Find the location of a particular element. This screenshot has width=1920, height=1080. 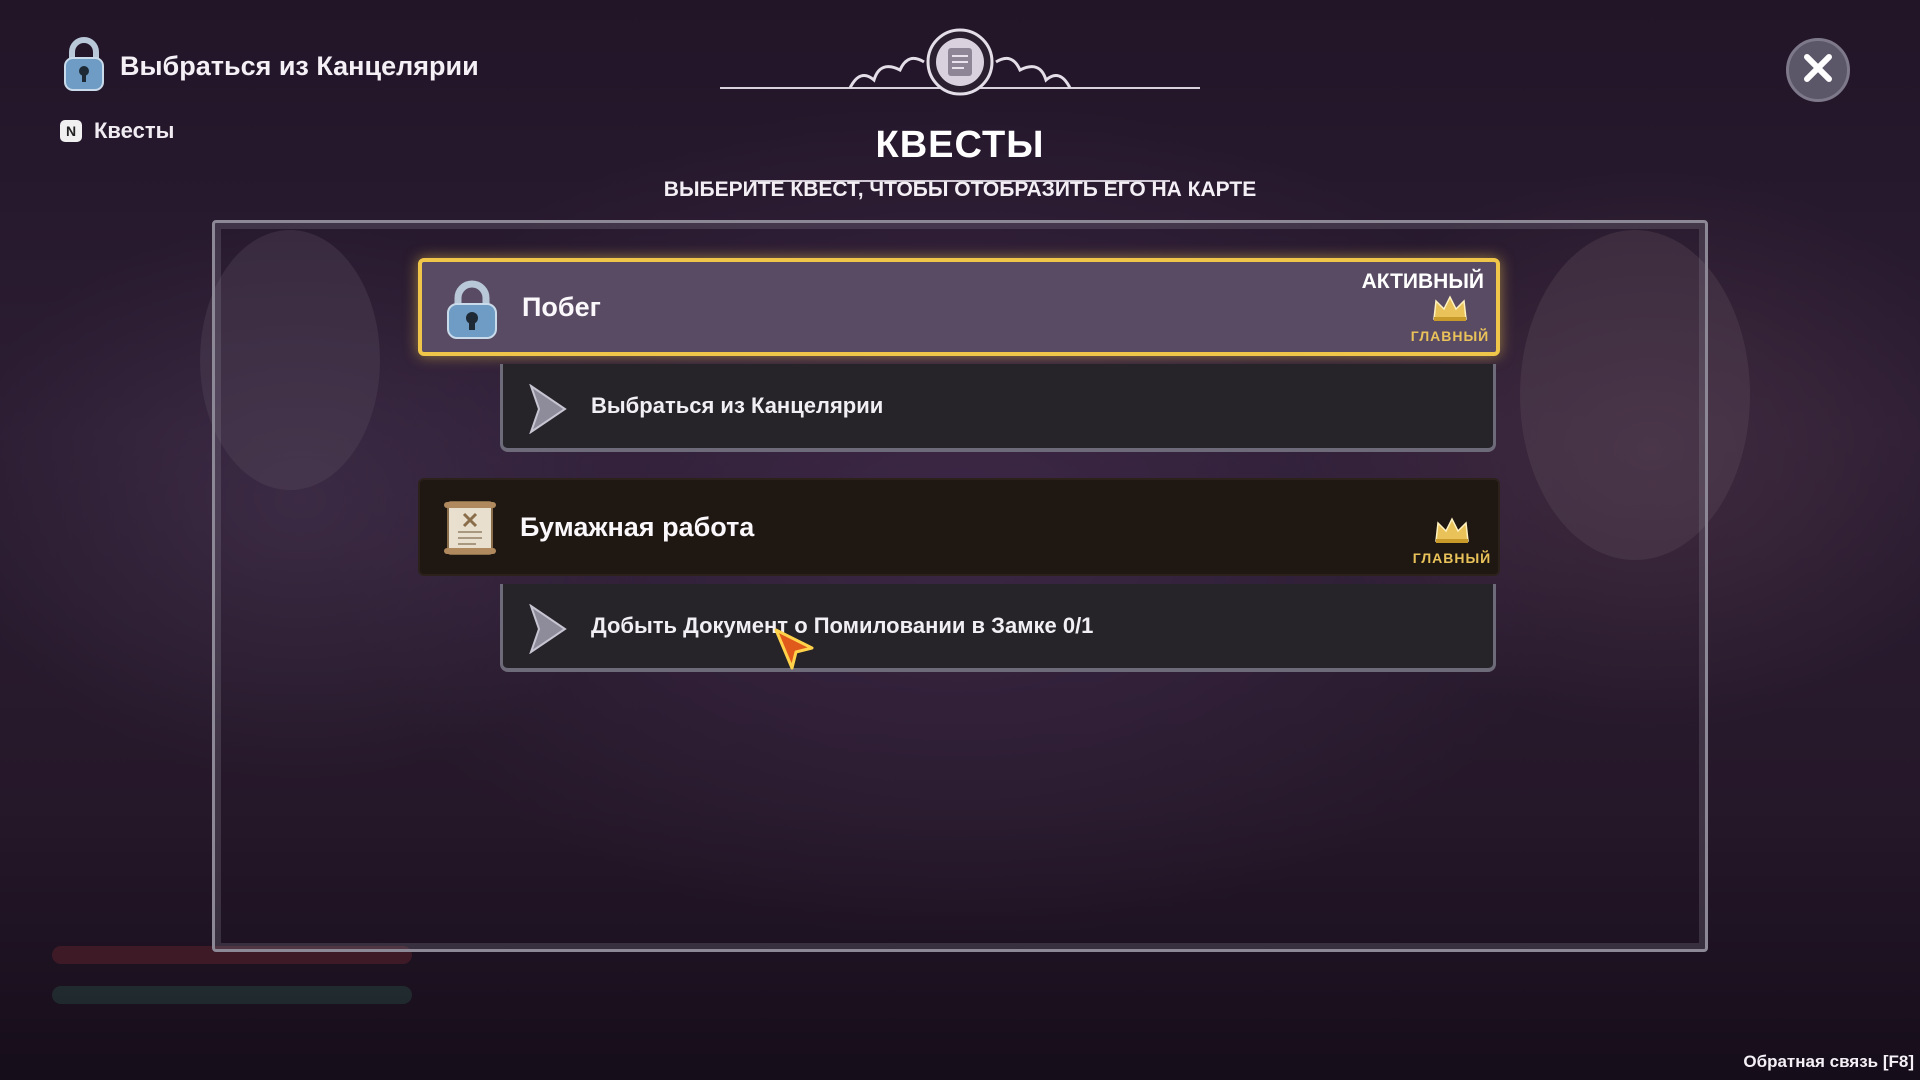

quests-hint-label: Квесты is located at coordinates (134, 130).